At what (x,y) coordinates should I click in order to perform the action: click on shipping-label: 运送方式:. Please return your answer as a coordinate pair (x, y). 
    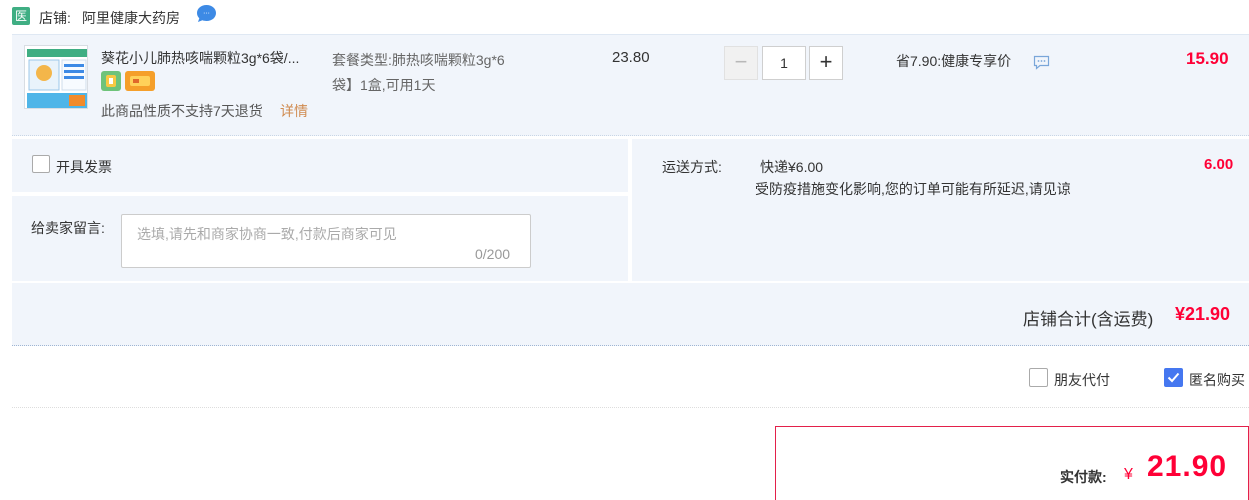
    Looking at the image, I should click on (692, 167).